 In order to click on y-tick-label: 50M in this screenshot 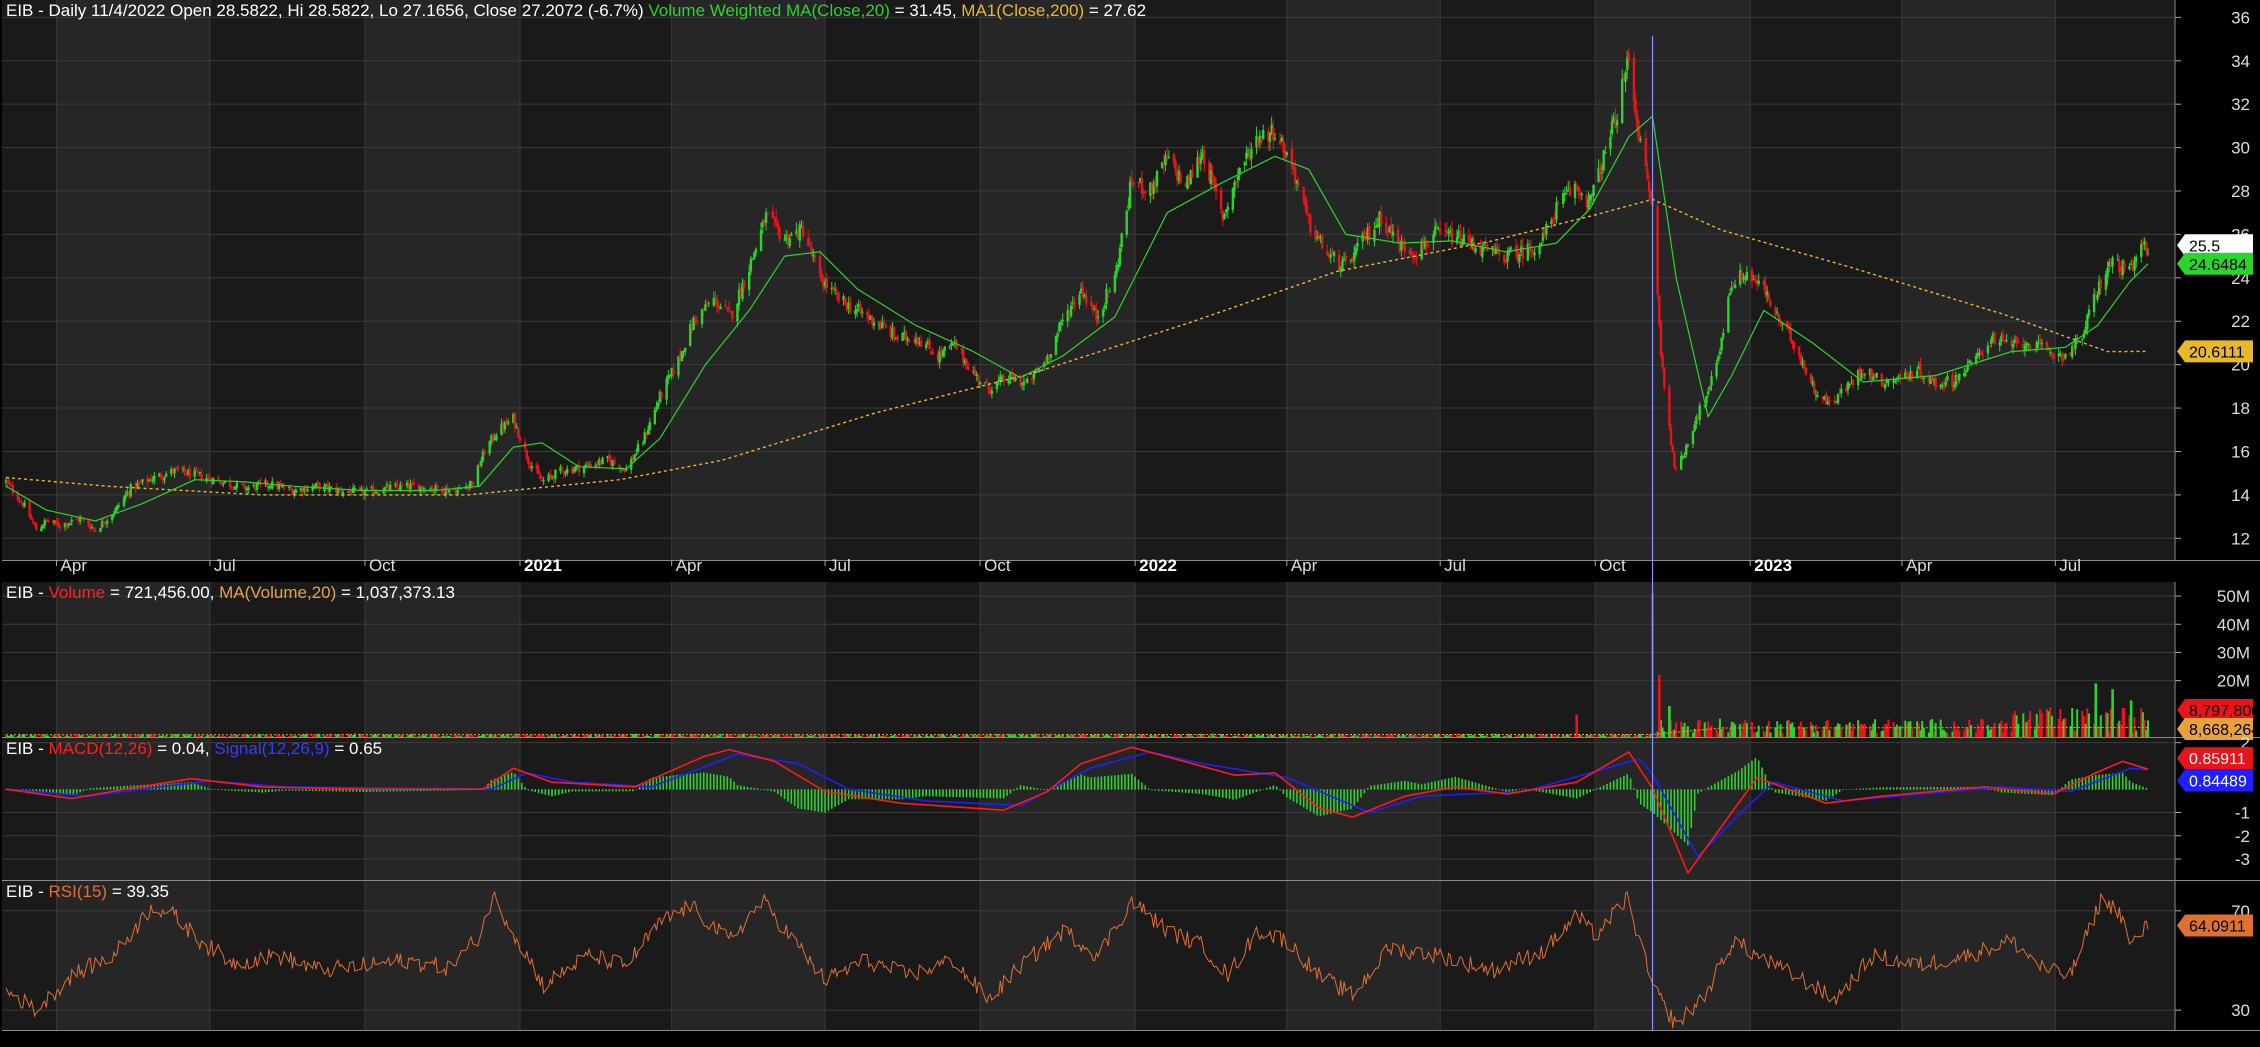, I will do `click(2233, 596)`.